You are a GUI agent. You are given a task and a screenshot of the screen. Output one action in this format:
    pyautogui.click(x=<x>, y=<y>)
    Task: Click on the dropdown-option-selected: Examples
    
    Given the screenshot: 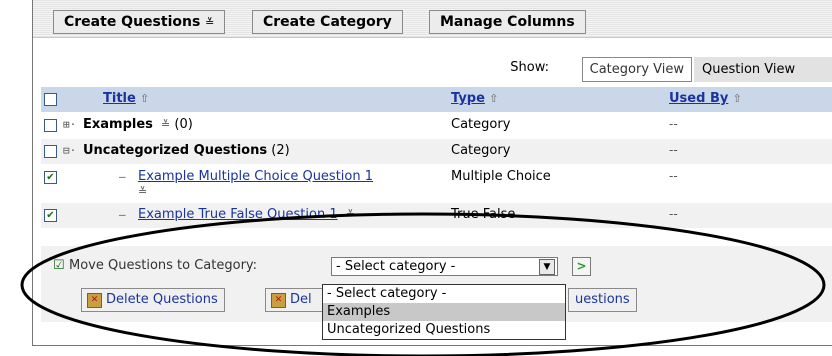 What is the action you would take?
    pyautogui.click(x=444, y=312)
    